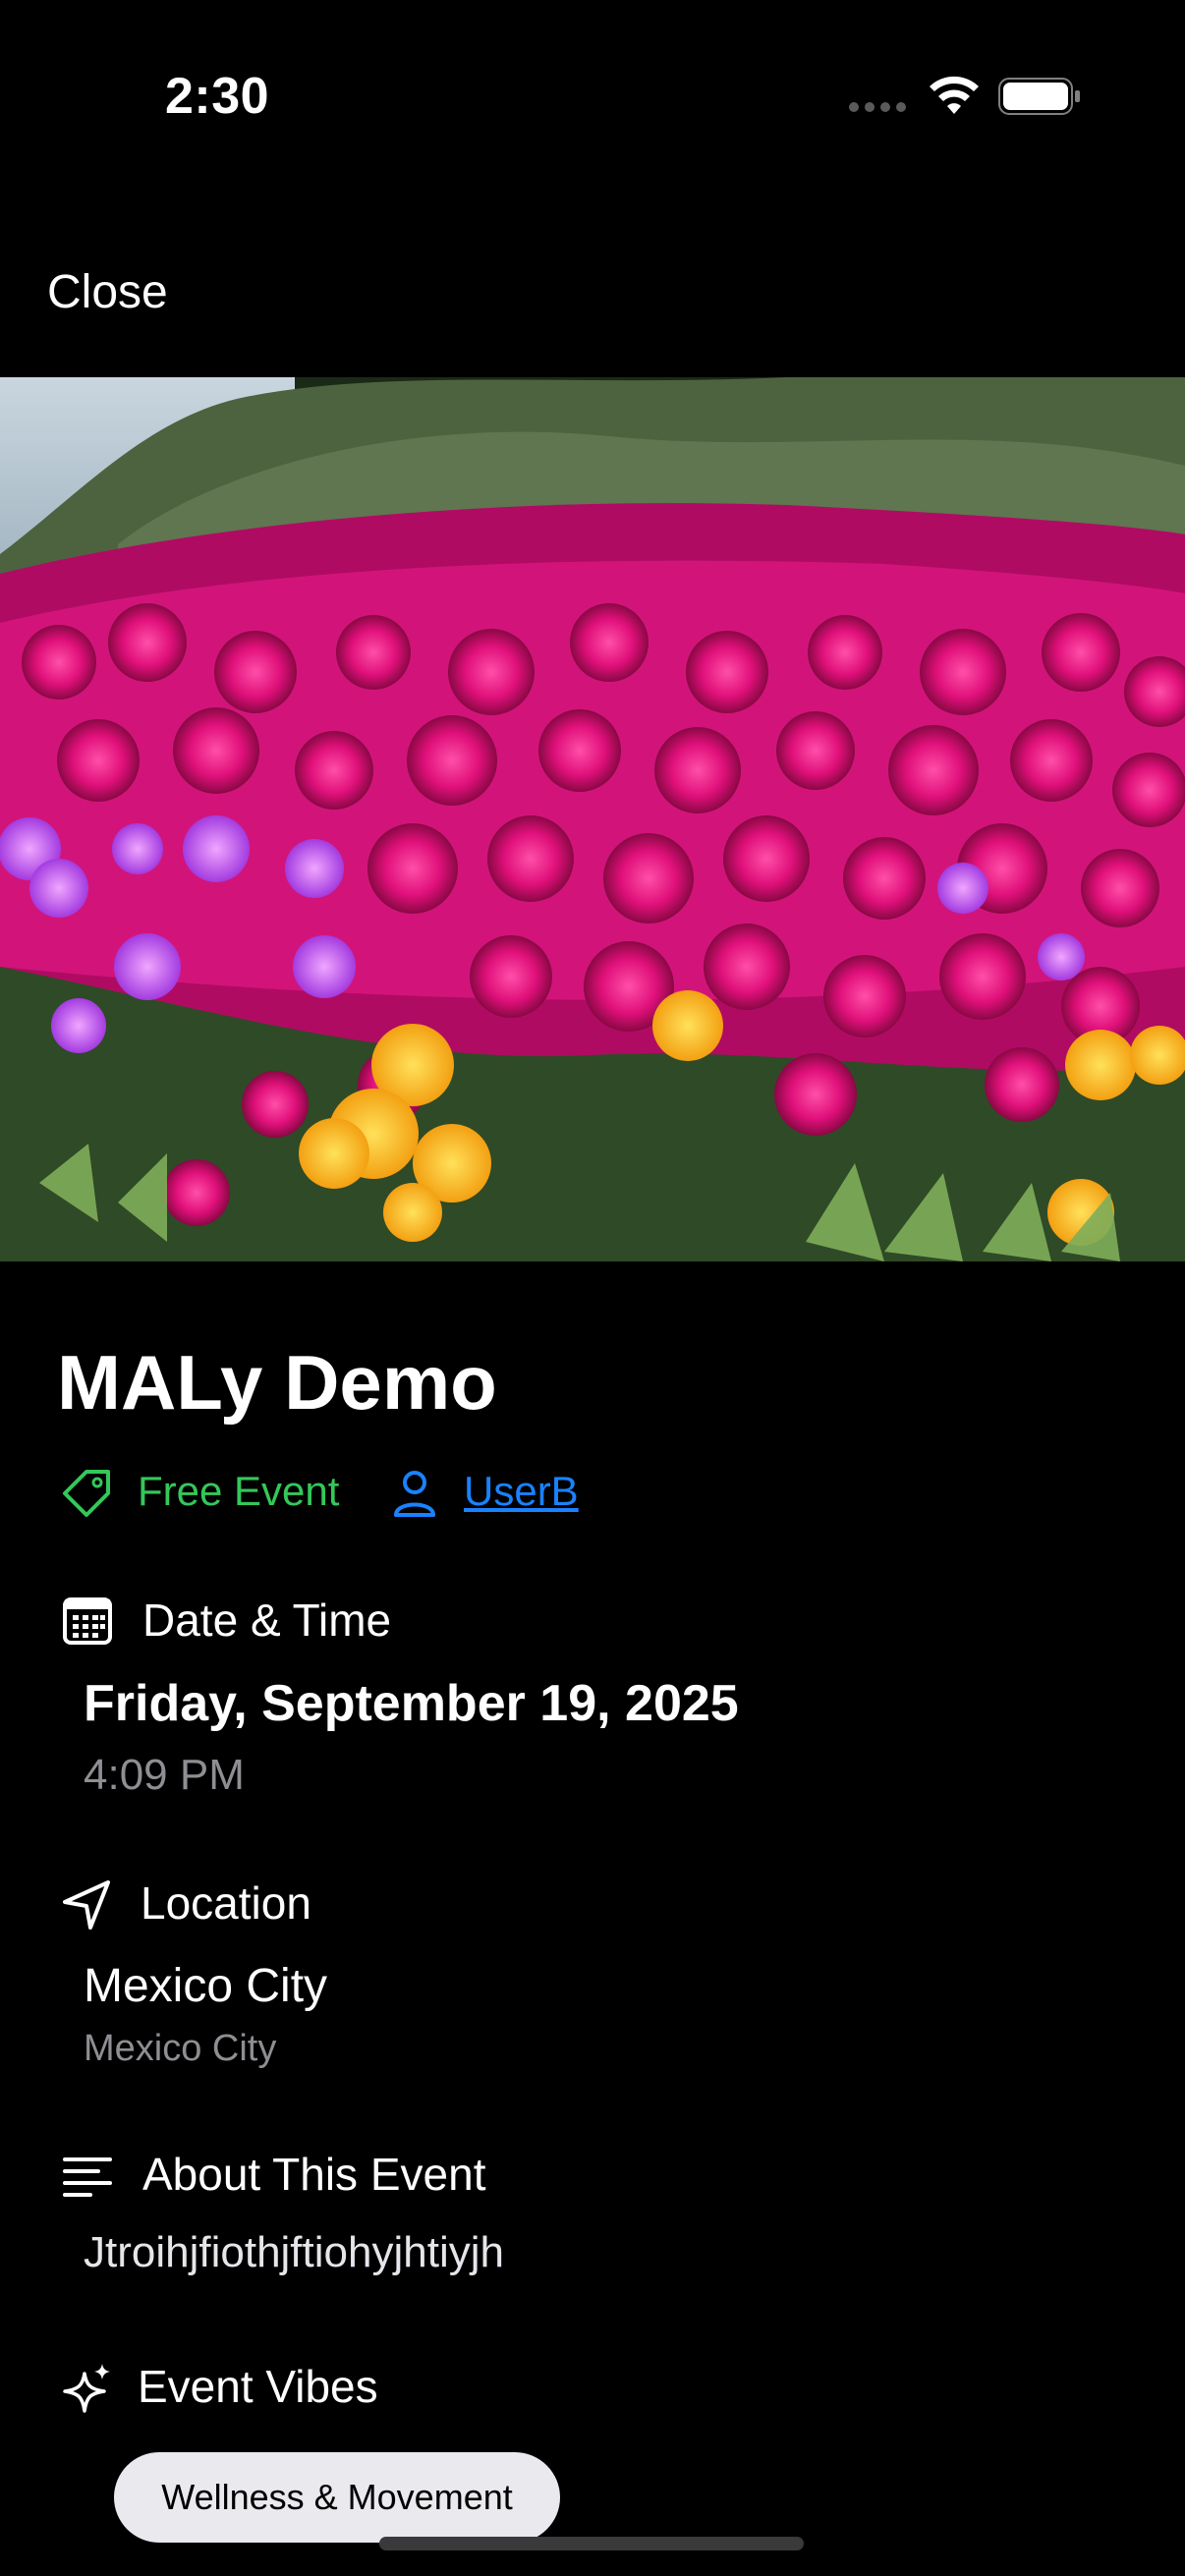 Image resolution: width=1185 pixels, height=2576 pixels. What do you see at coordinates (108, 292) in the screenshot?
I see `close-button: Close` at bounding box center [108, 292].